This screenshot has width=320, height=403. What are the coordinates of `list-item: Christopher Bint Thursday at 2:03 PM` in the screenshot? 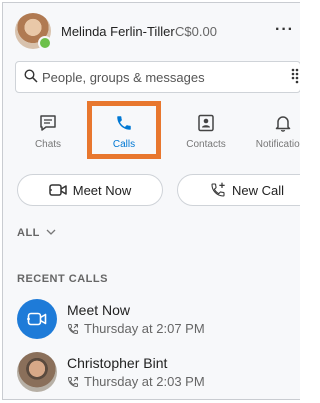 It's located at (151, 375).